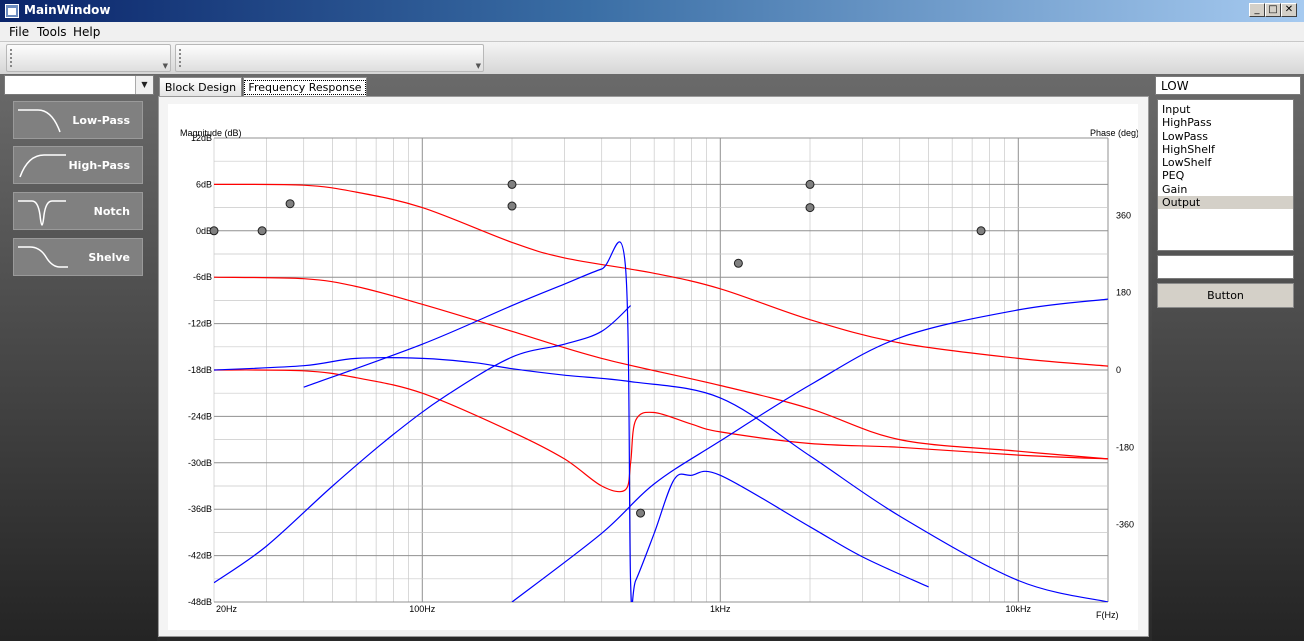  I want to click on list-item: Output, so click(1225, 203).